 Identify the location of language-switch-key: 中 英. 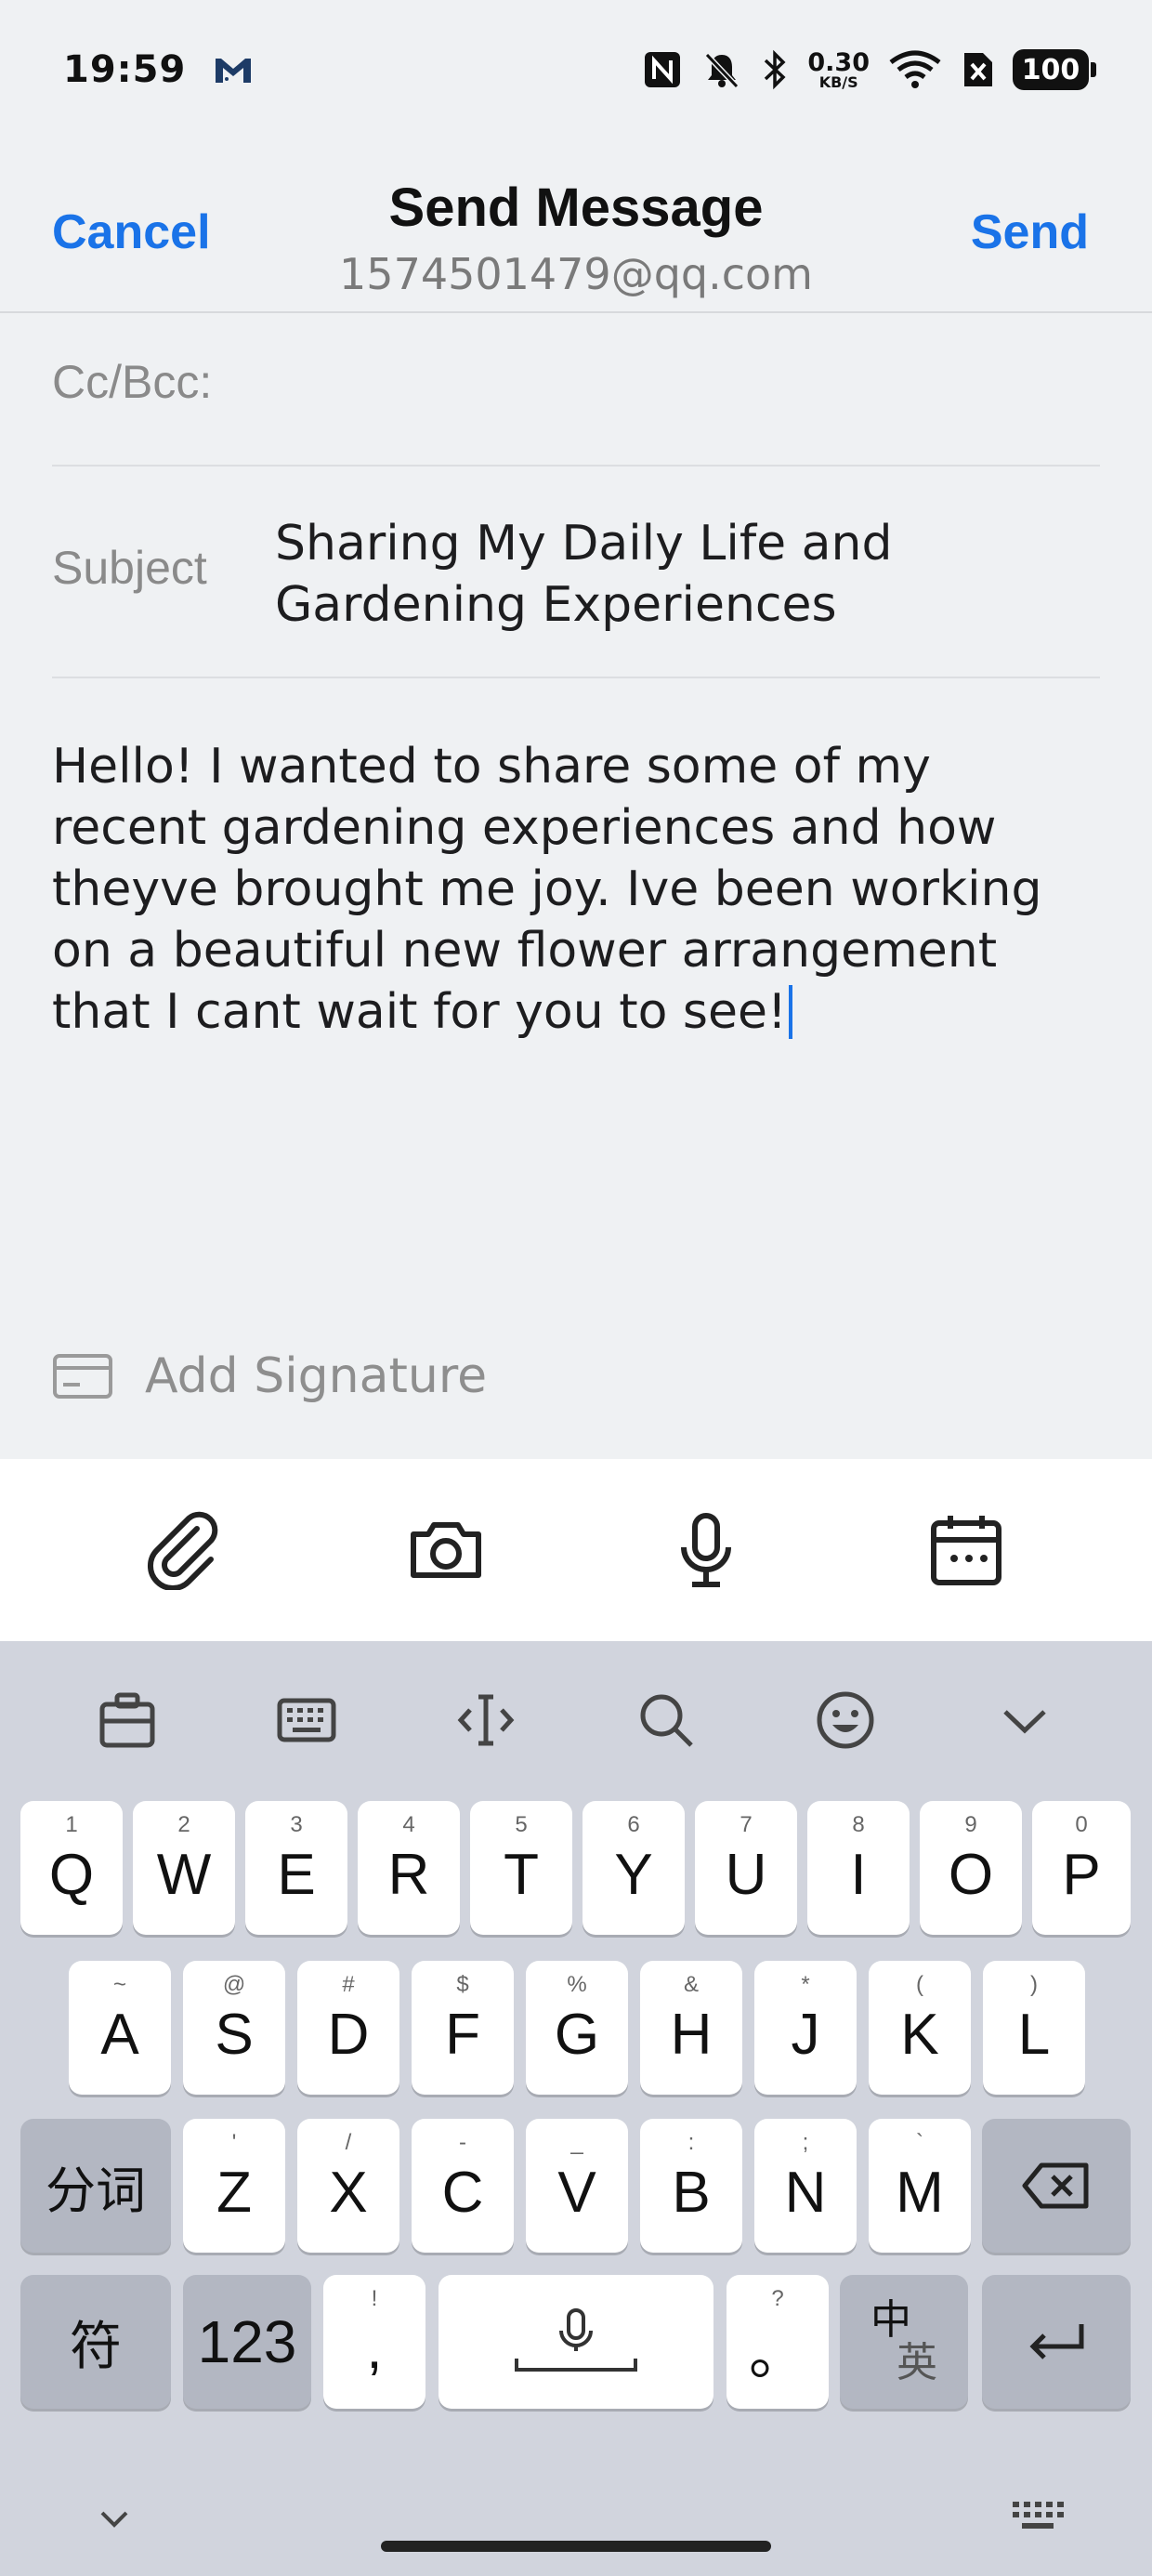
(904, 2342).